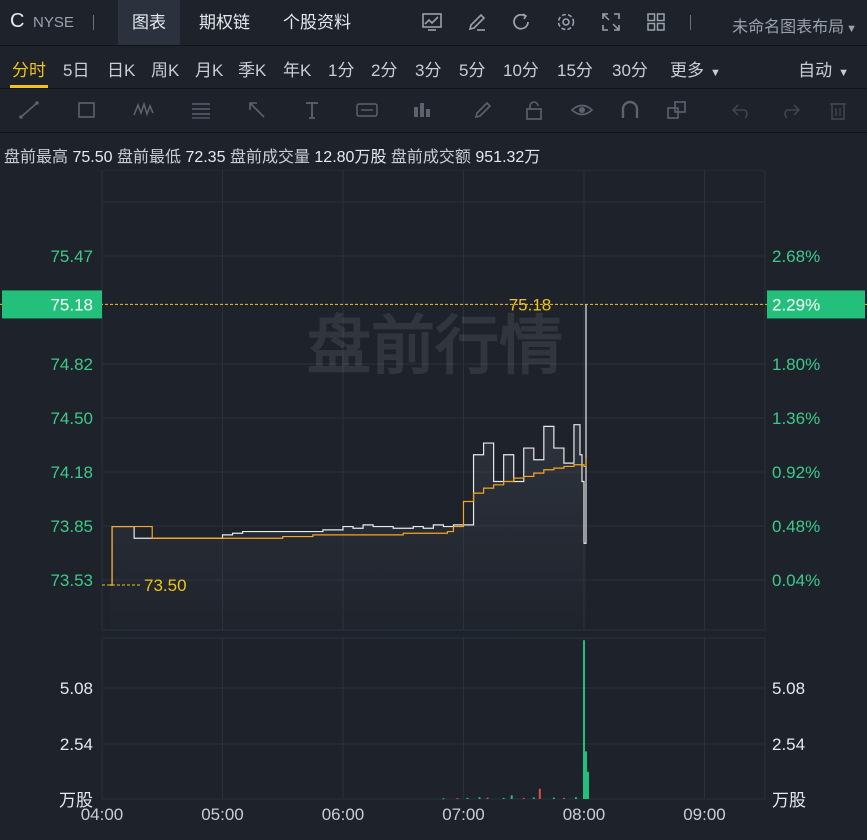 The image size is (867, 840). I want to click on period-quarter-k: 季K, so click(252, 68).